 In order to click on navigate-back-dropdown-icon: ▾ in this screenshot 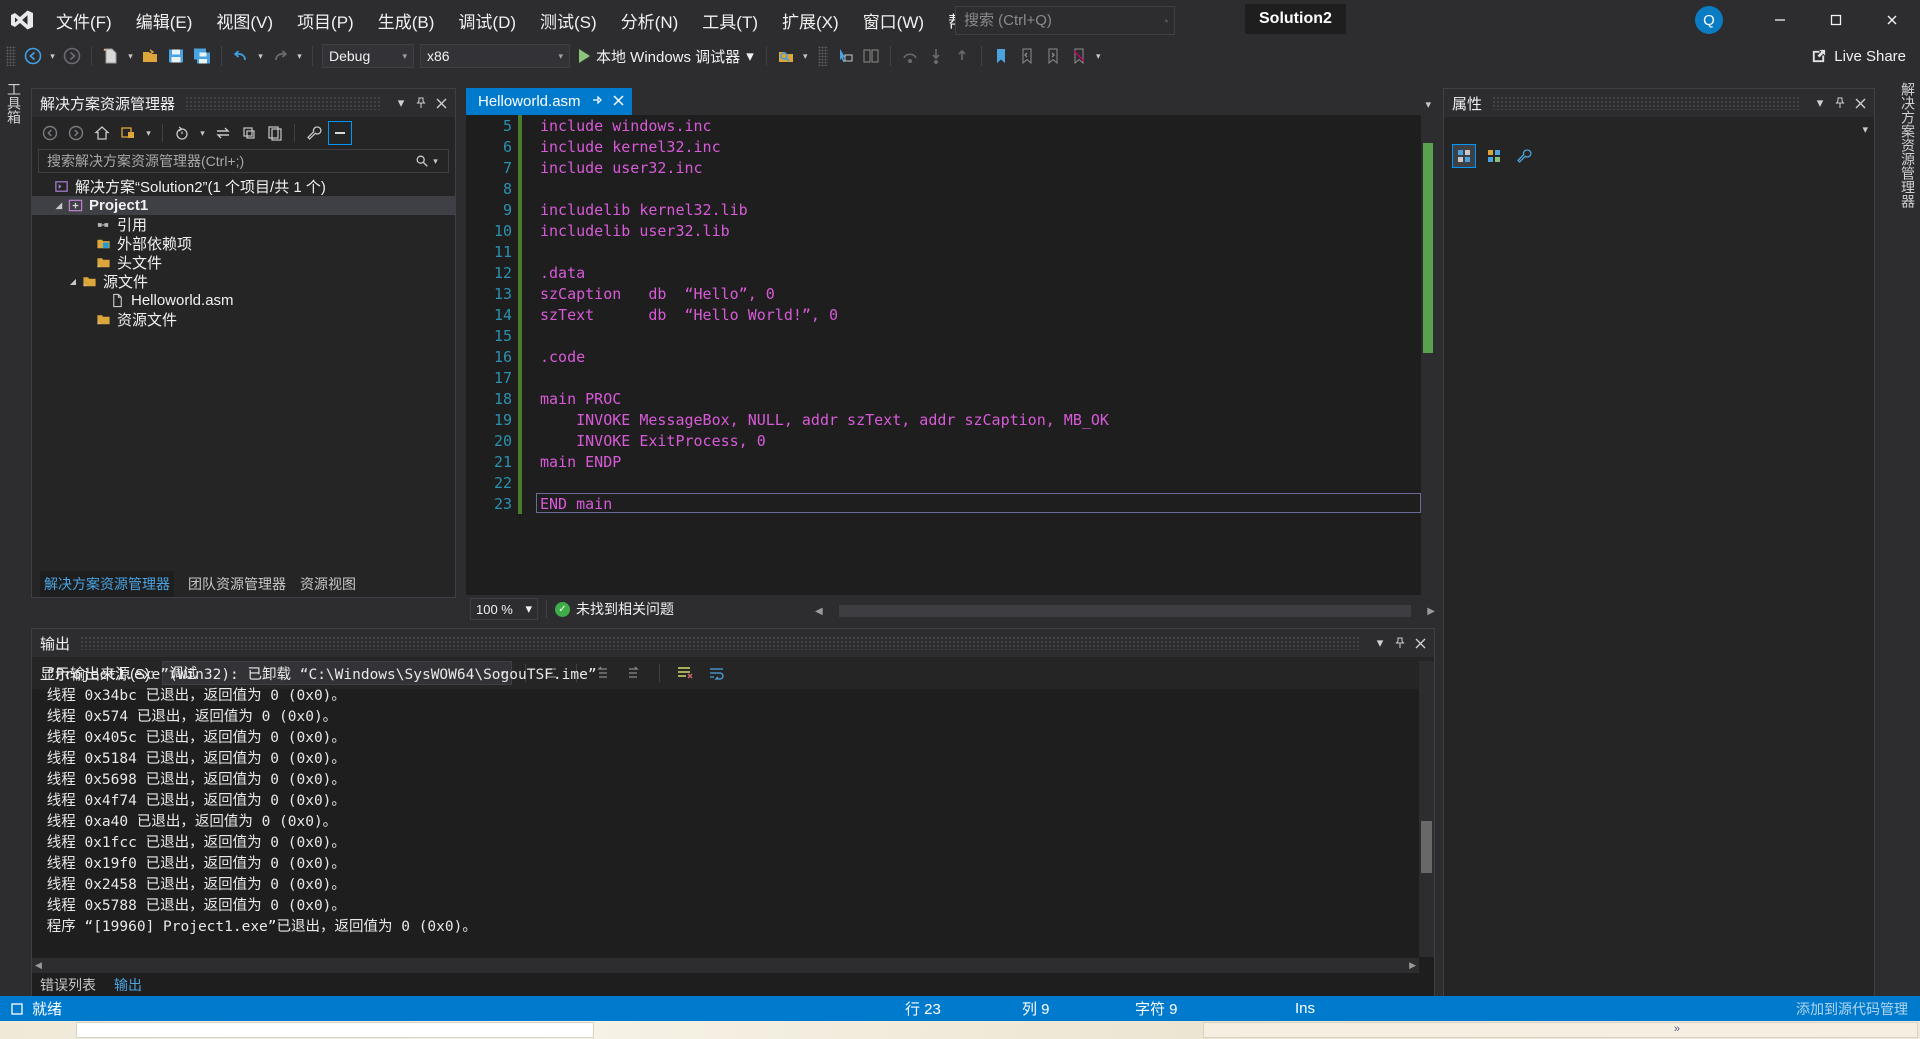, I will do `click(52, 56)`.